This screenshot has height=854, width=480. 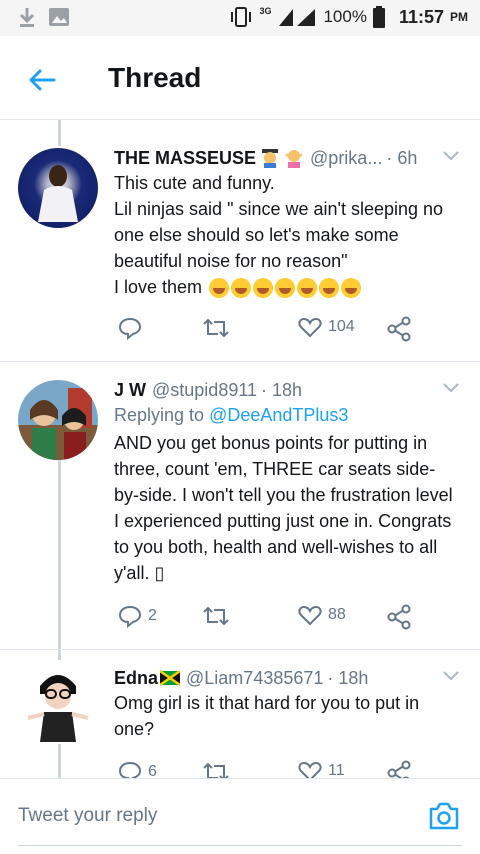 What do you see at coordinates (337, 614) in the screenshot?
I see `like-count: 88` at bounding box center [337, 614].